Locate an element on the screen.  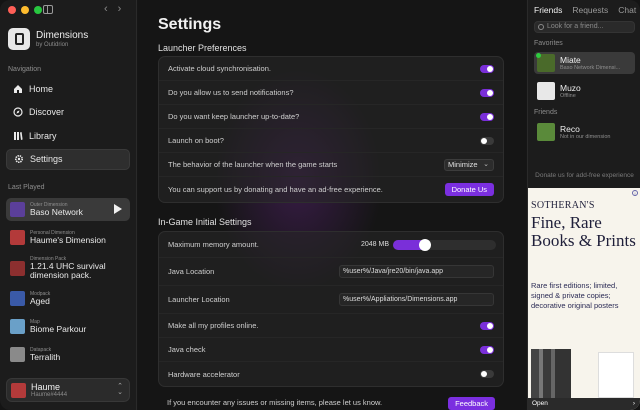
minimize-window-button is located at coordinates (25, 10).